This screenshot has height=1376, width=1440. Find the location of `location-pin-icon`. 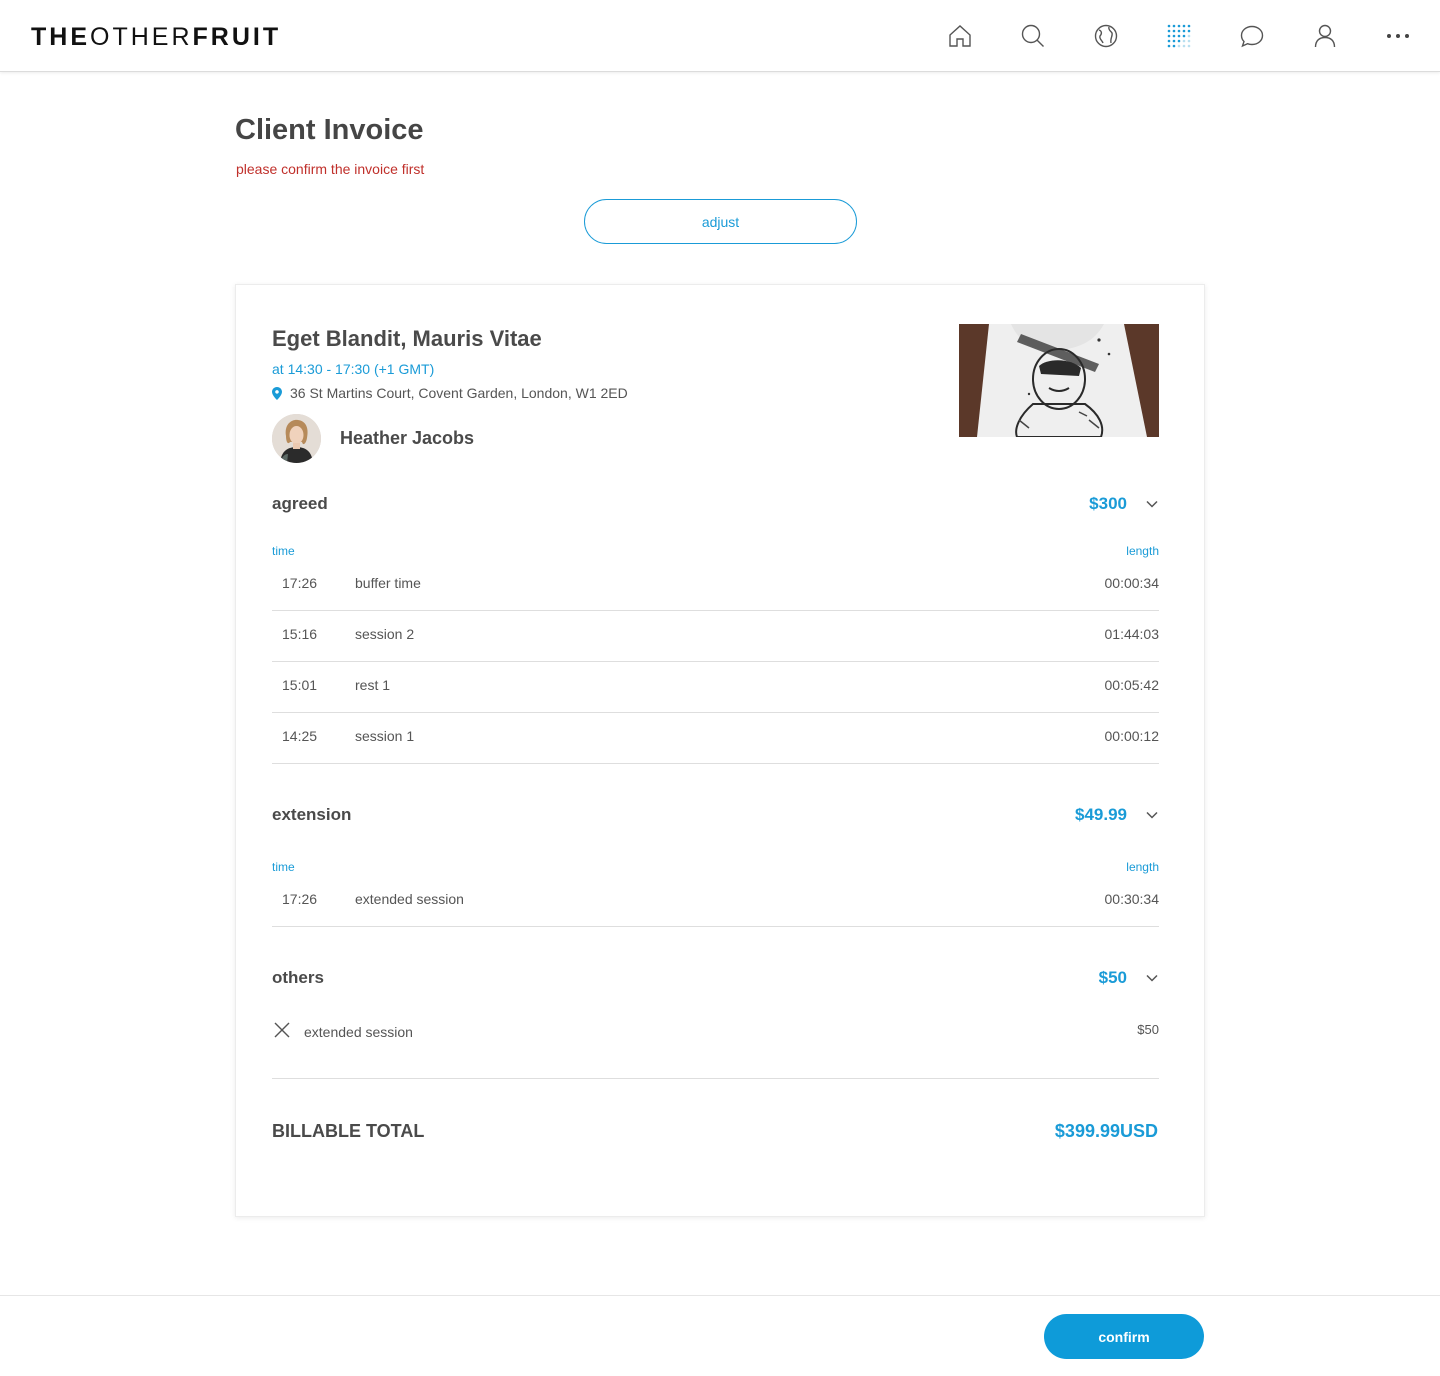

location-pin-icon is located at coordinates (277, 393).